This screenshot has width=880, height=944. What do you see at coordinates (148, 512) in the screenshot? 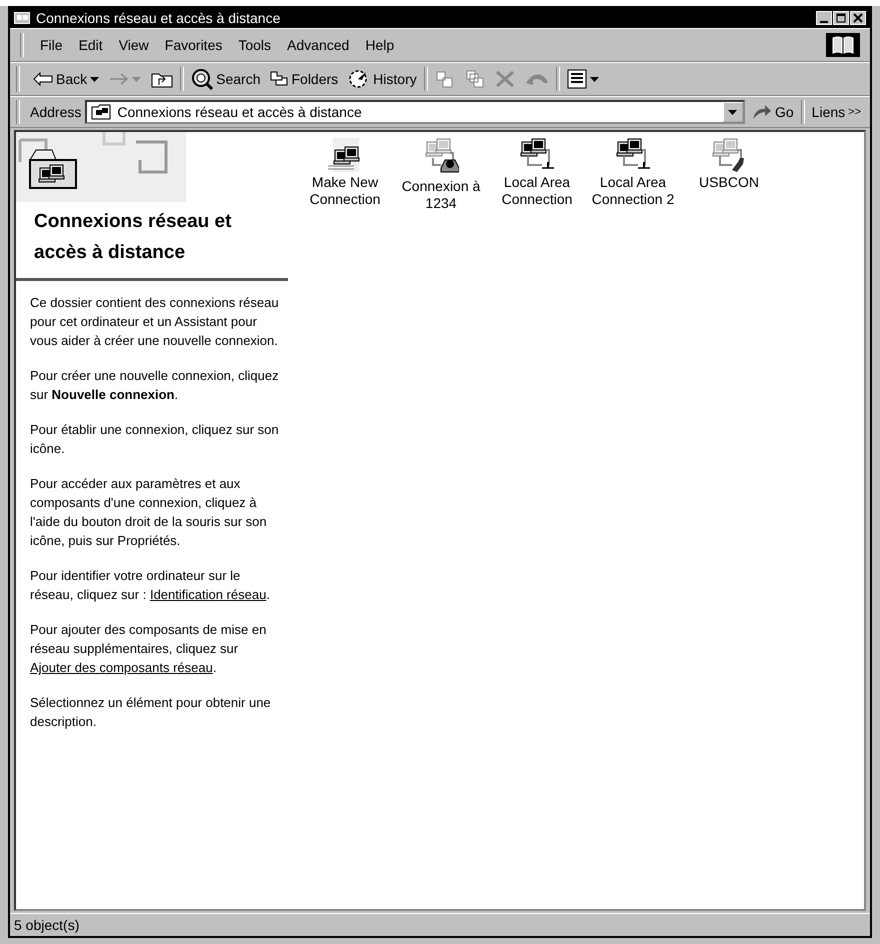
I see `description-paragraph: Pour accéder aux paramètres et aux composants d'une connexion, cliquez à l'aide du bouton droit de la souris sur son icône, puis sur Propriétés.` at bounding box center [148, 512].